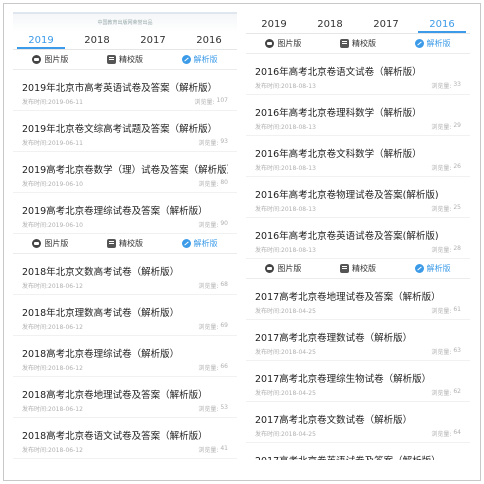 Image resolution: width=484 pixels, height=484 pixels. I want to click on item-title: 2016年高考北京卷物理试卷及答案(解析版), so click(358, 188).